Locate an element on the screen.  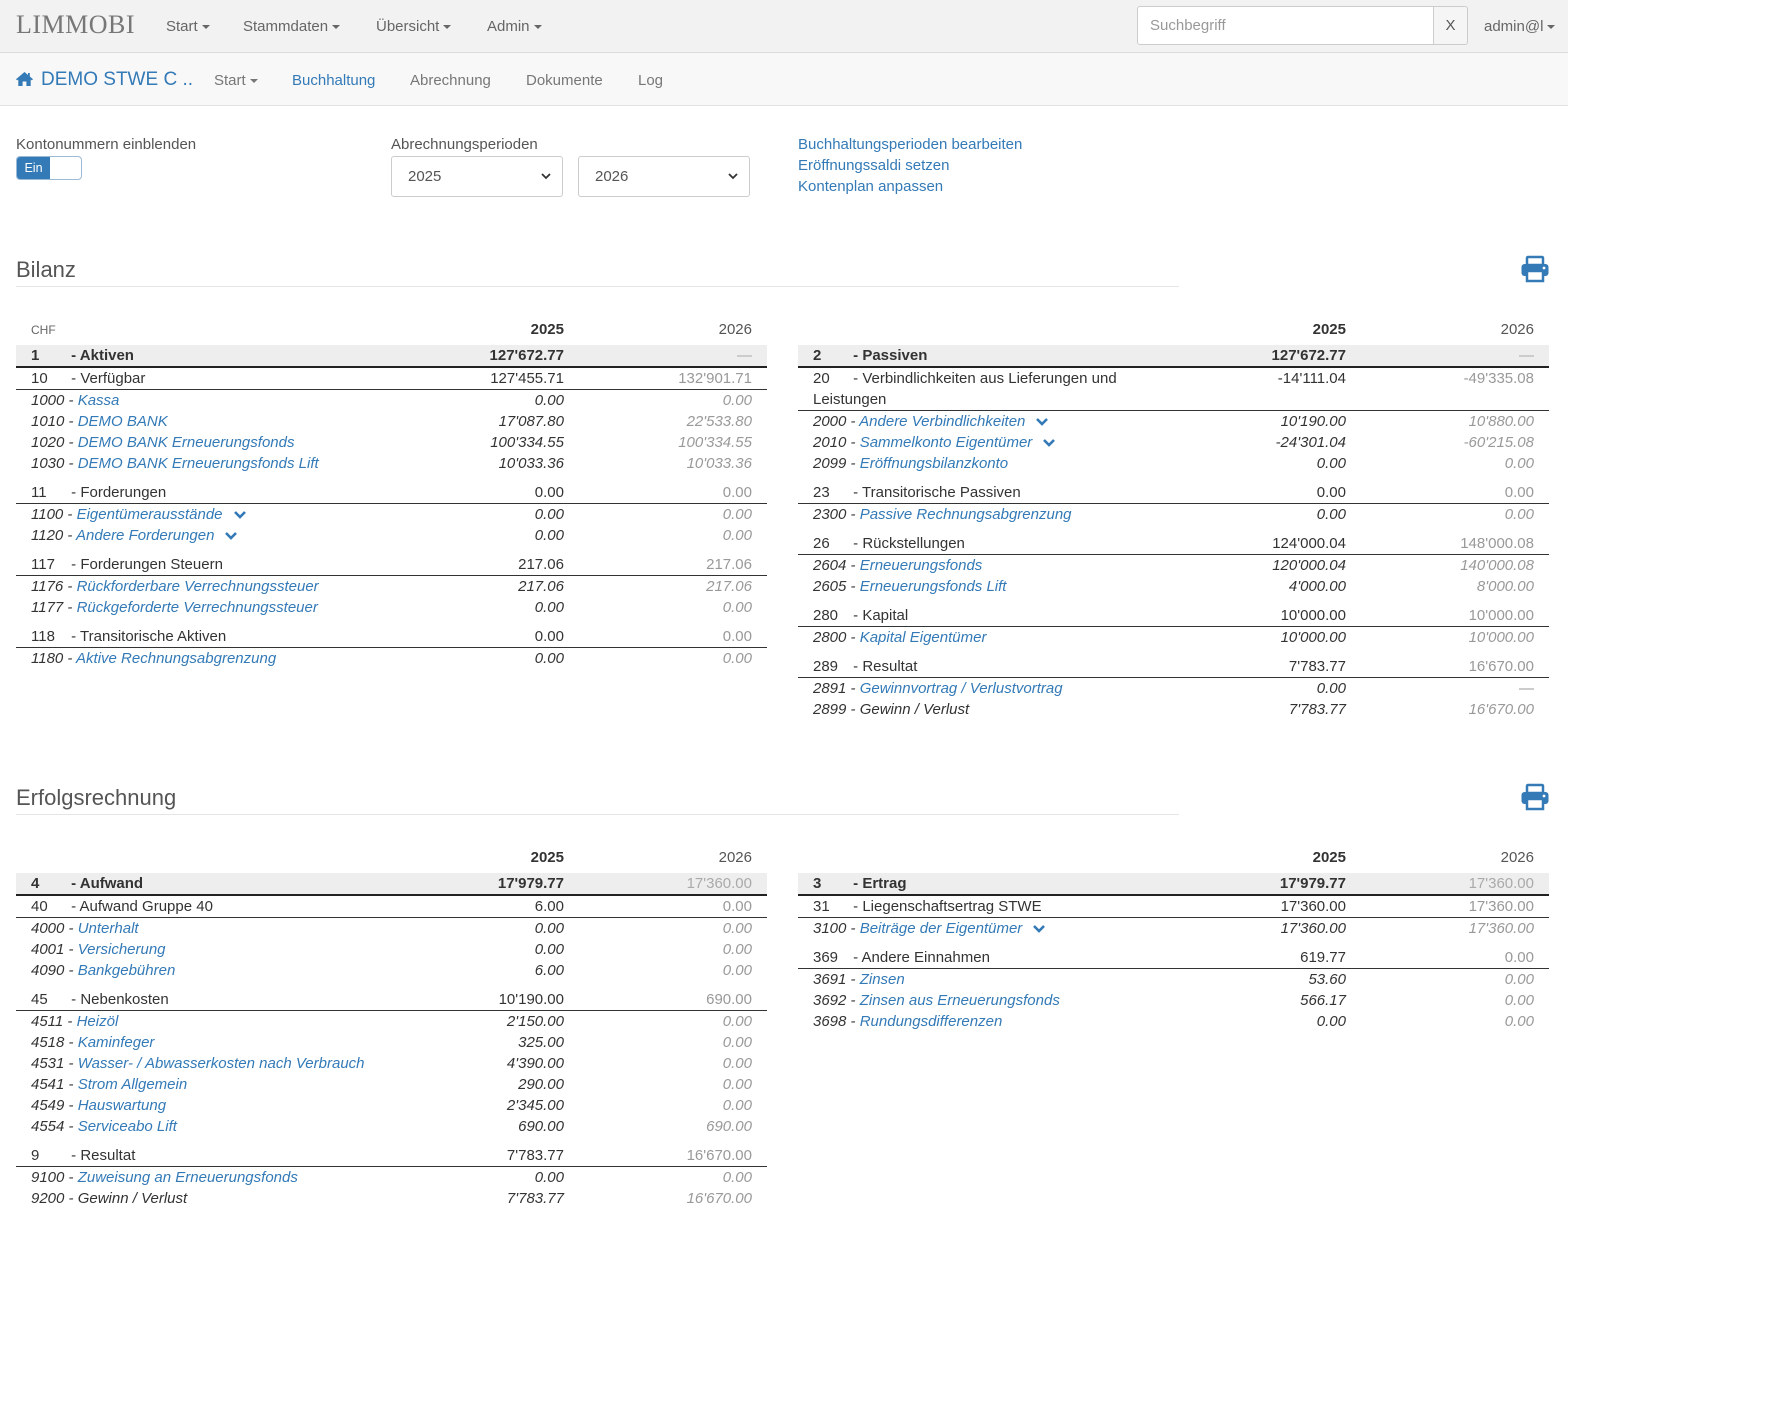
nav-stammdaten: Stammdaten is located at coordinates (292, 26).